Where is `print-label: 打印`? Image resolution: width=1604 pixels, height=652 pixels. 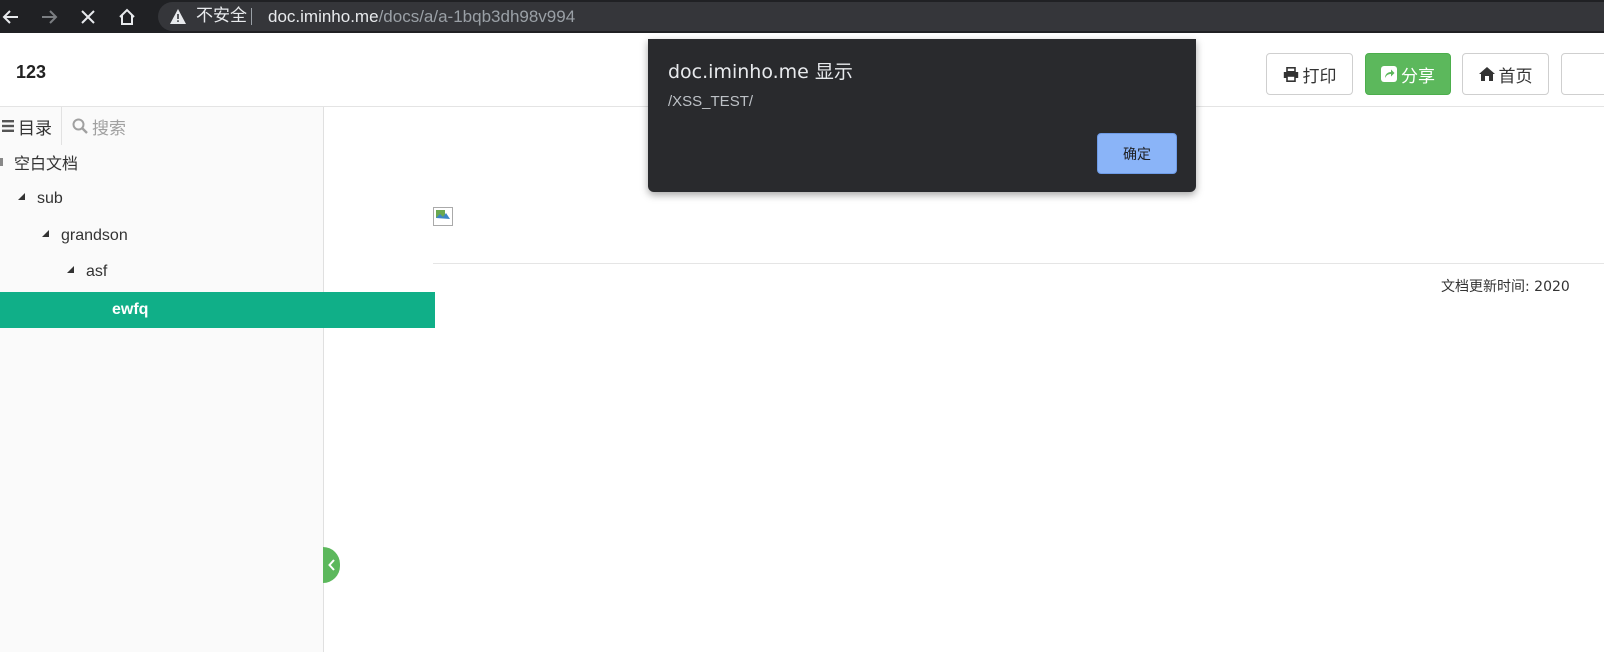
print-label: 打印 is located at coordinates (1319, 76).